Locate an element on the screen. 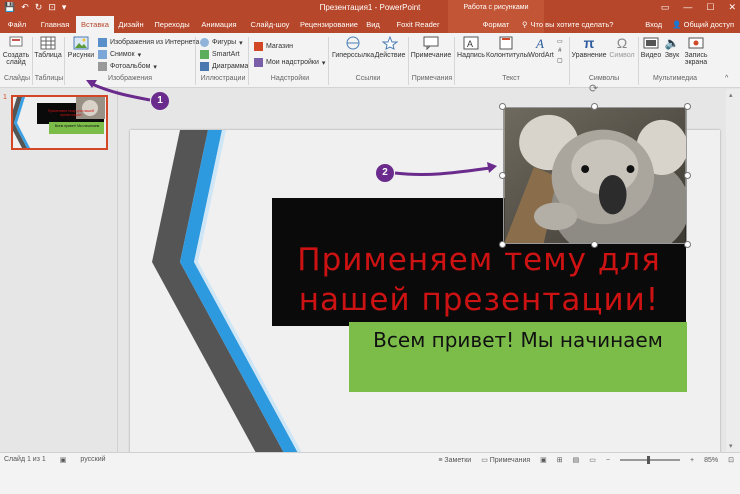 This screenshot has width=740, height=494. wordart-button: A WordArt is located at coordinates (541, 47).